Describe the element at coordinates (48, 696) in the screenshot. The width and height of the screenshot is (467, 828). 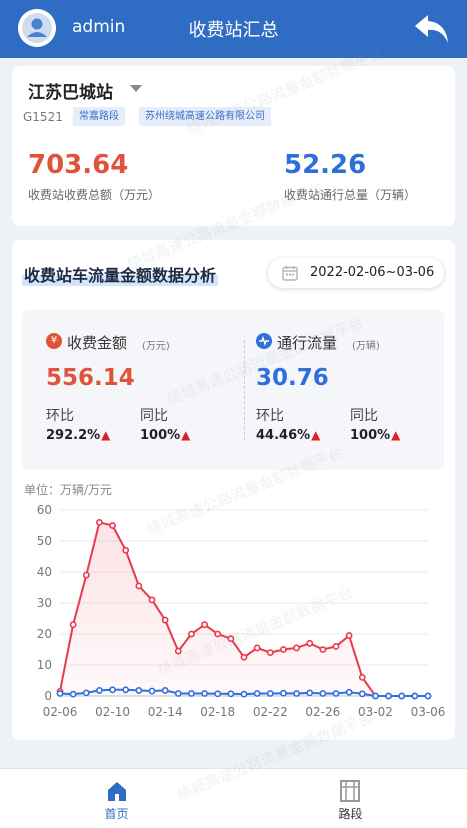
I see `y-tick-label: 0` at that location.